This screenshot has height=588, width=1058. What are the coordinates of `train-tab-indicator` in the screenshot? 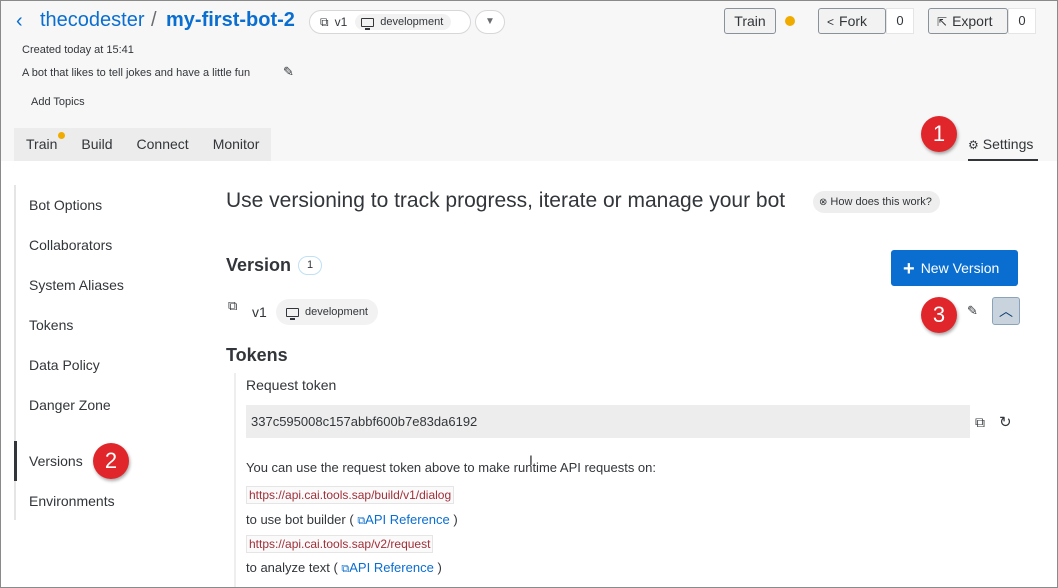 It's located at (62, 135).